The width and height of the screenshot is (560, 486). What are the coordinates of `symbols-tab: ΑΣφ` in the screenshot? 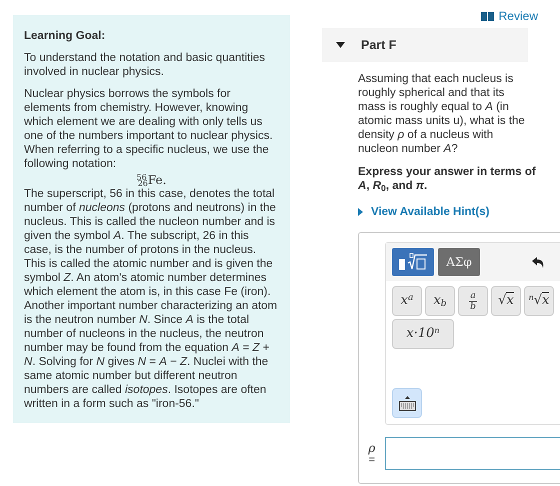 It's located at (459, 262).